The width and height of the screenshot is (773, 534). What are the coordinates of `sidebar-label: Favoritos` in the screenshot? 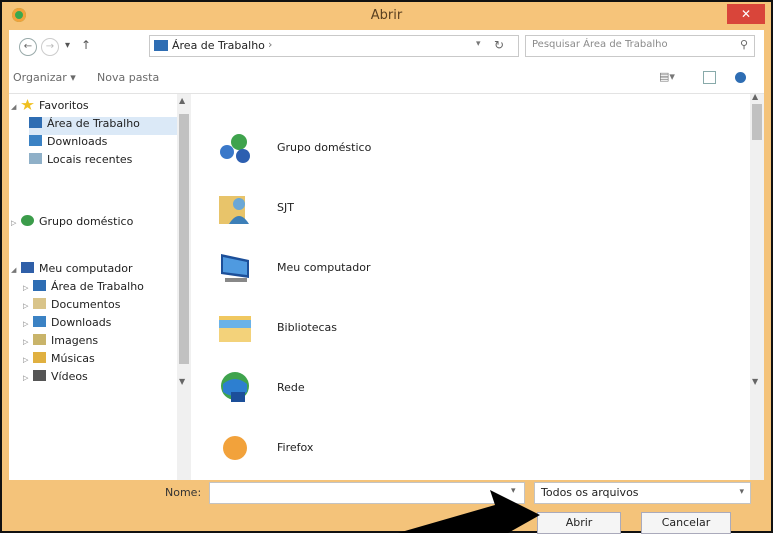 It's located at (64, 105).